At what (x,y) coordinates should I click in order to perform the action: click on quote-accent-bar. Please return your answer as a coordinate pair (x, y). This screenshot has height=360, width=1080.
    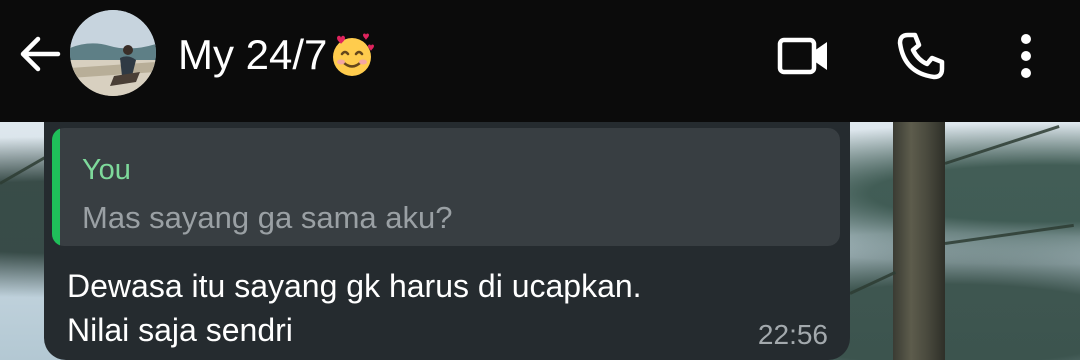
    Looking at the image, I should click on (56, 187).